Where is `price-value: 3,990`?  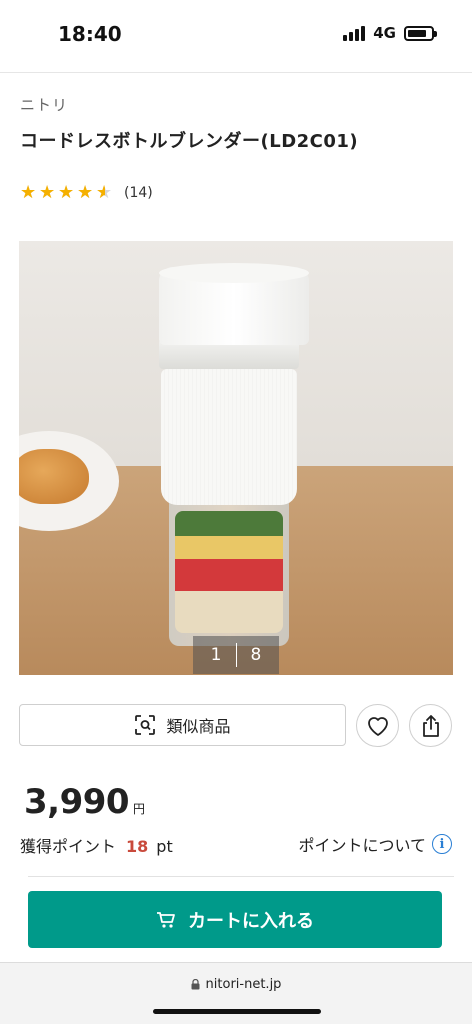
price-value: 3,990 is located at coordinates (77, 802).